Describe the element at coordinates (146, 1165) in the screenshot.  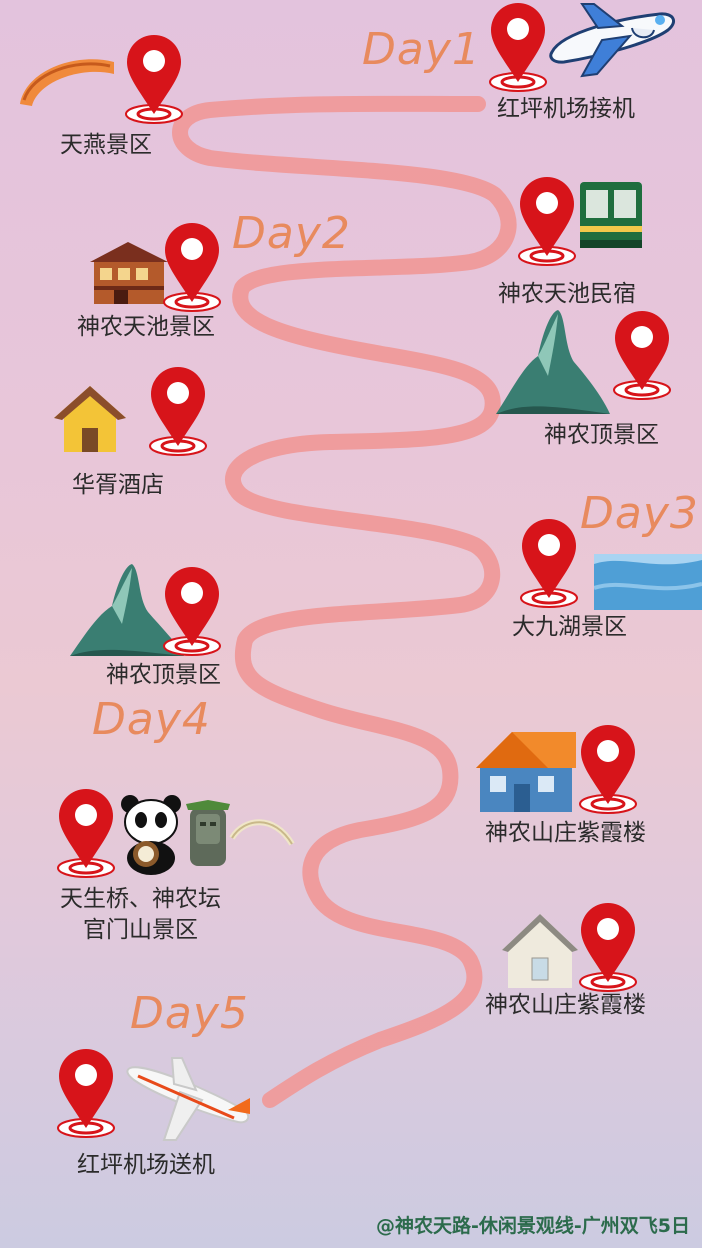
I see `stop-label: 红坪机场送机` at that location.